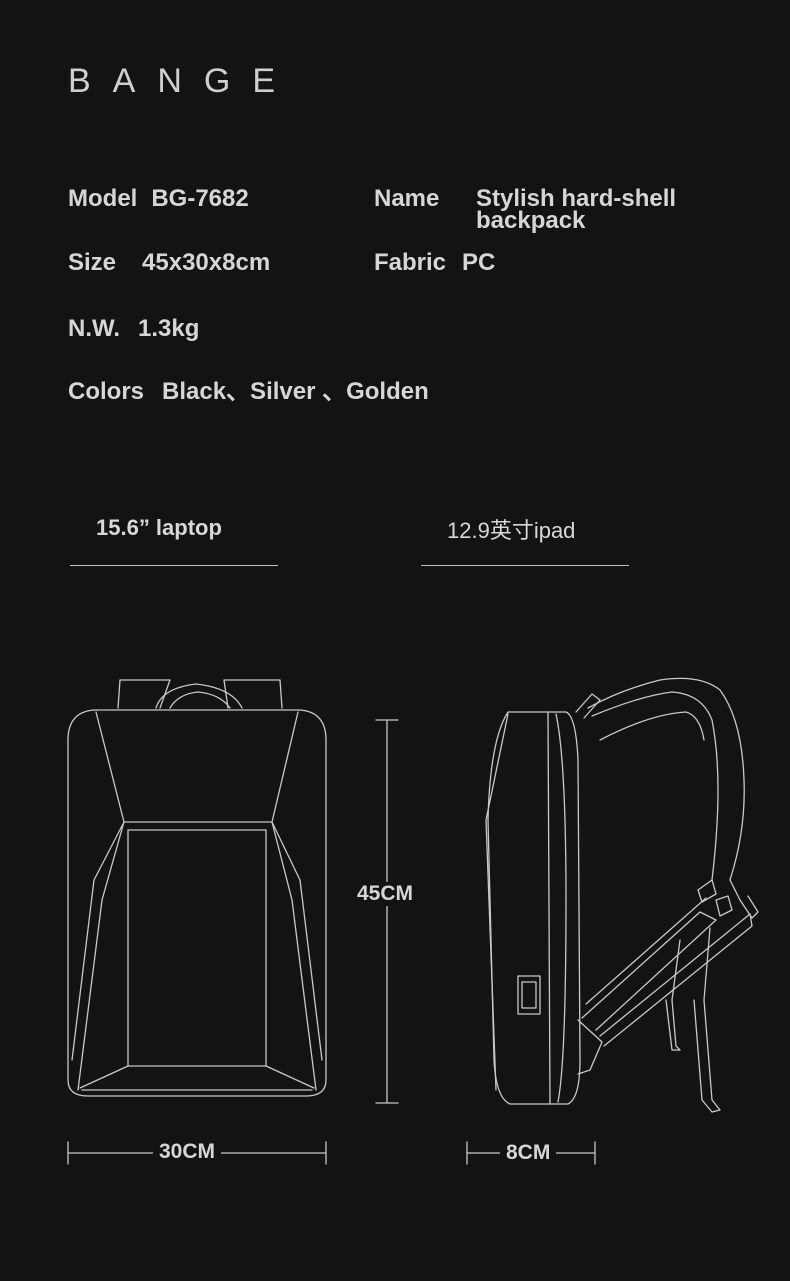 This screenshot has width=790, height=1281. I want to click on dimension-depth-label: 8CM, so click(528, 1153).